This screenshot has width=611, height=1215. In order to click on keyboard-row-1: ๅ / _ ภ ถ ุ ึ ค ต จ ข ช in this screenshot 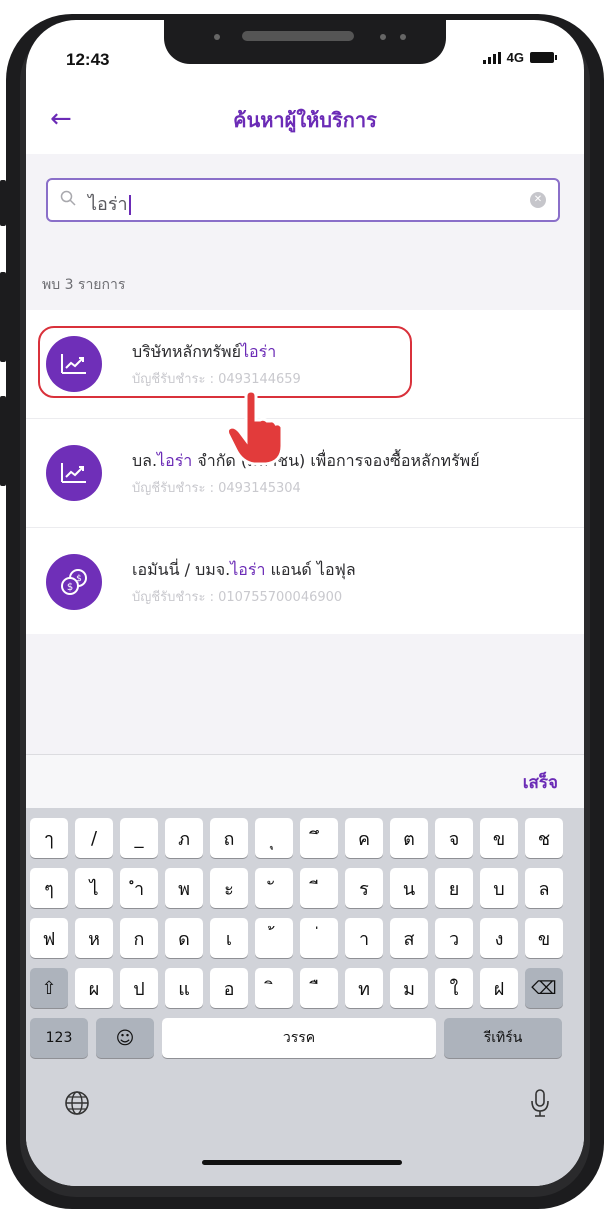, I will do `click(305, 838)`.